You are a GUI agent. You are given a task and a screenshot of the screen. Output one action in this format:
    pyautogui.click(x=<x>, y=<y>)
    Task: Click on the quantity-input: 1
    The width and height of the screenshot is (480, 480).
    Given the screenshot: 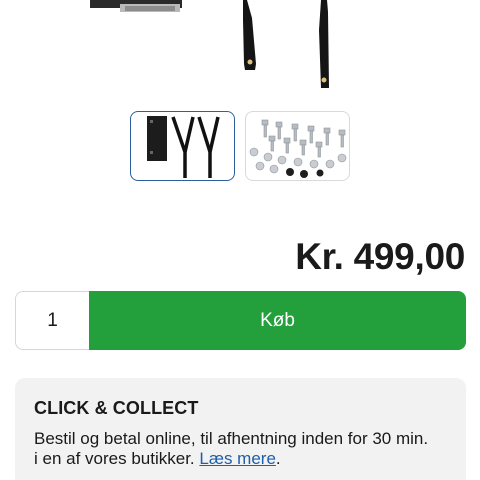 What is the action you would take?
    pyautogui.click(x=52, y=320)
    